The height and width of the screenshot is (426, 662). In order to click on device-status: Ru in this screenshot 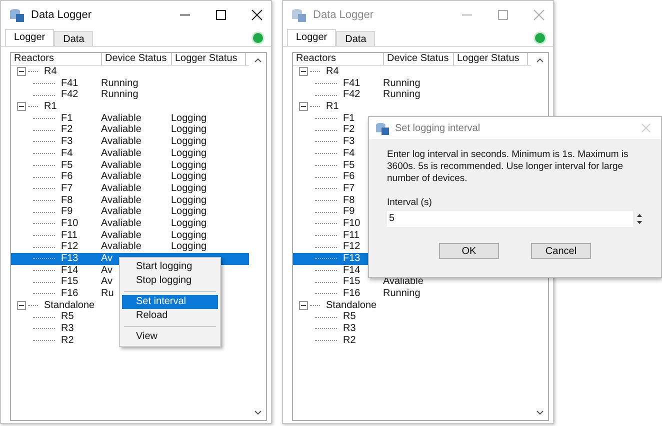, I will do `click(107, 294)`.